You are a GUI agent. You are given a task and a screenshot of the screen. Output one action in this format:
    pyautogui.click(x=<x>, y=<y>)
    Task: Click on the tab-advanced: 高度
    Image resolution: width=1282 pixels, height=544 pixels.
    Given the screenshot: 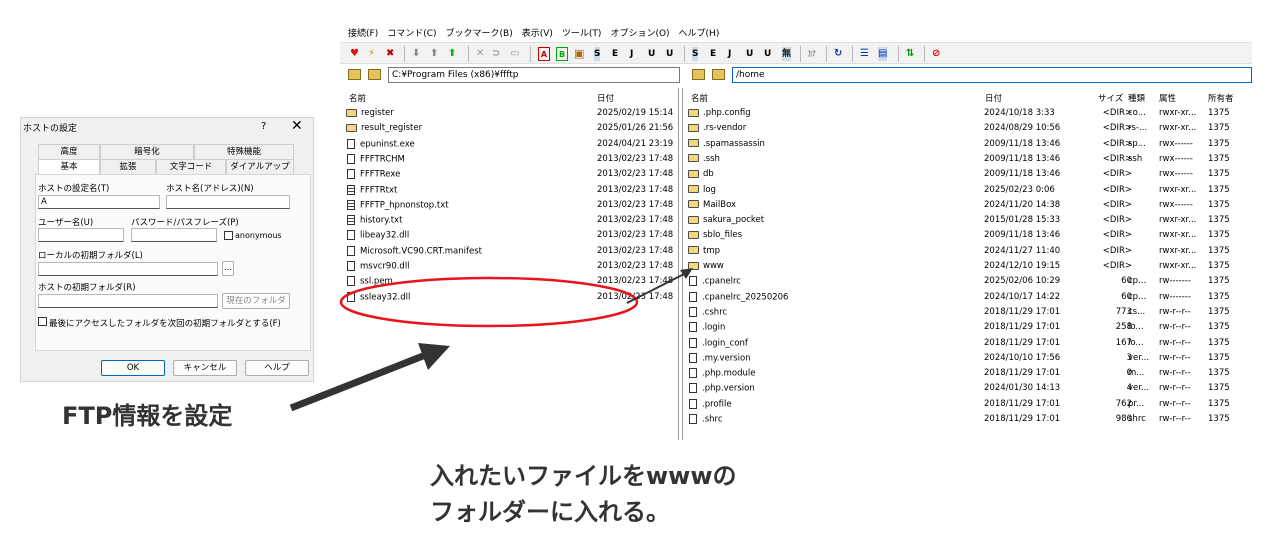 What is the action you would take?
    pyautogui.click(x=69, y=151)
    